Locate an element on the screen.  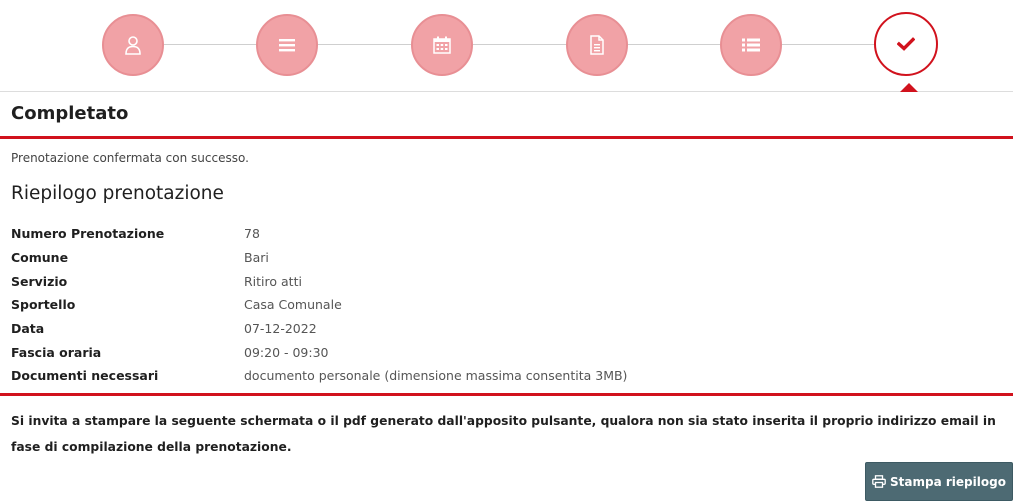
step-date is located at coordinates (442, 45).